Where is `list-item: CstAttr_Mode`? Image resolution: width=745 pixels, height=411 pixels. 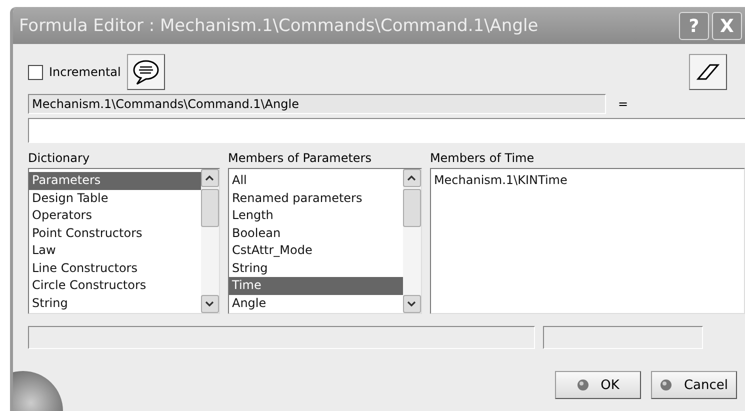 list-item: CstAttr_Mode is located at coordinates (315, 251).